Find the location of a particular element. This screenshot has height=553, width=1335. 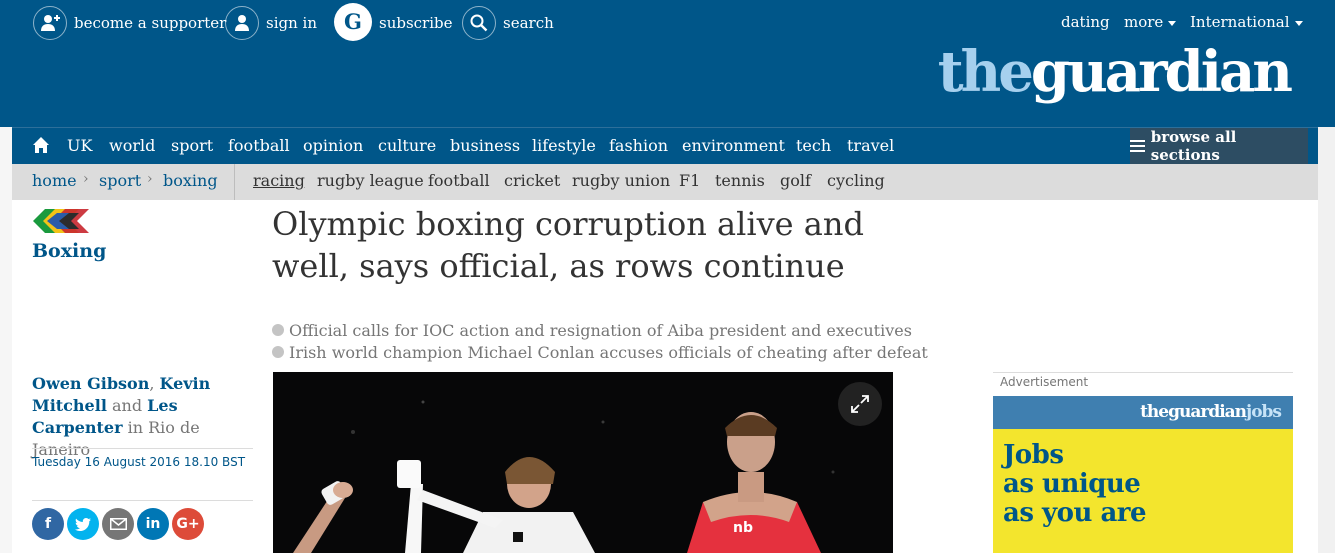

dating-link: dating is located at coordinates (1085, 22).